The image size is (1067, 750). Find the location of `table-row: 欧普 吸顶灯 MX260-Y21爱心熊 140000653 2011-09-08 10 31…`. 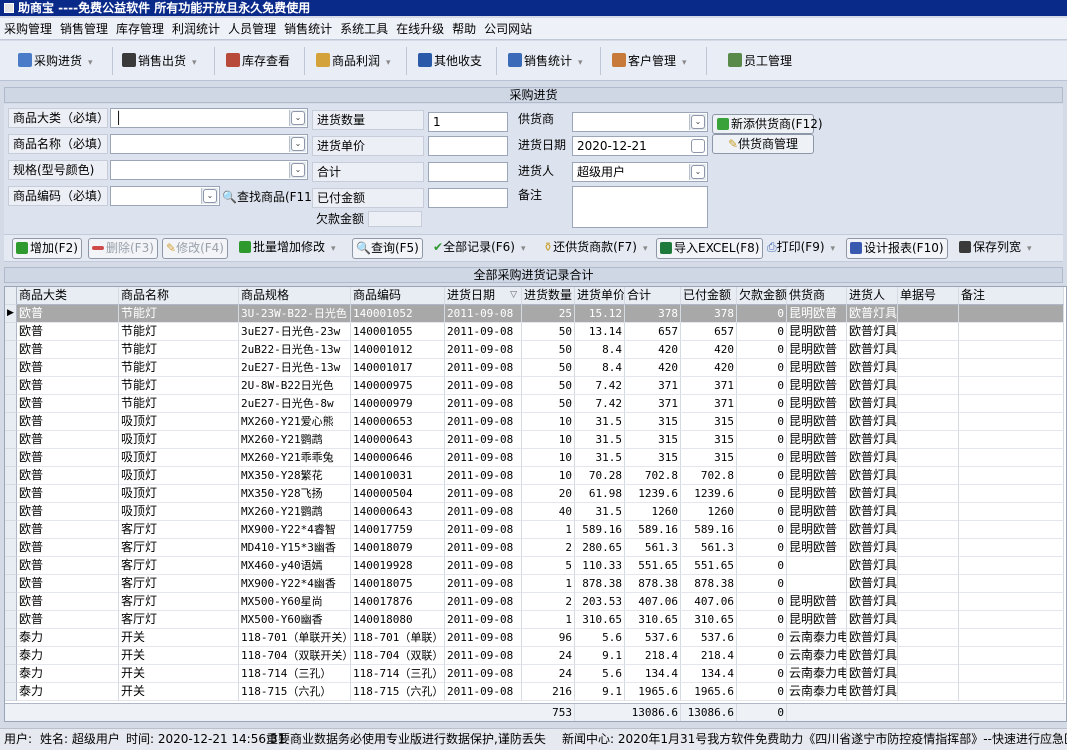

table-row: 欧普 吸顶灯 MX260-Y21爱心熊 140000653 2011-09-08 10 31… is located at coordinates (535, 422).